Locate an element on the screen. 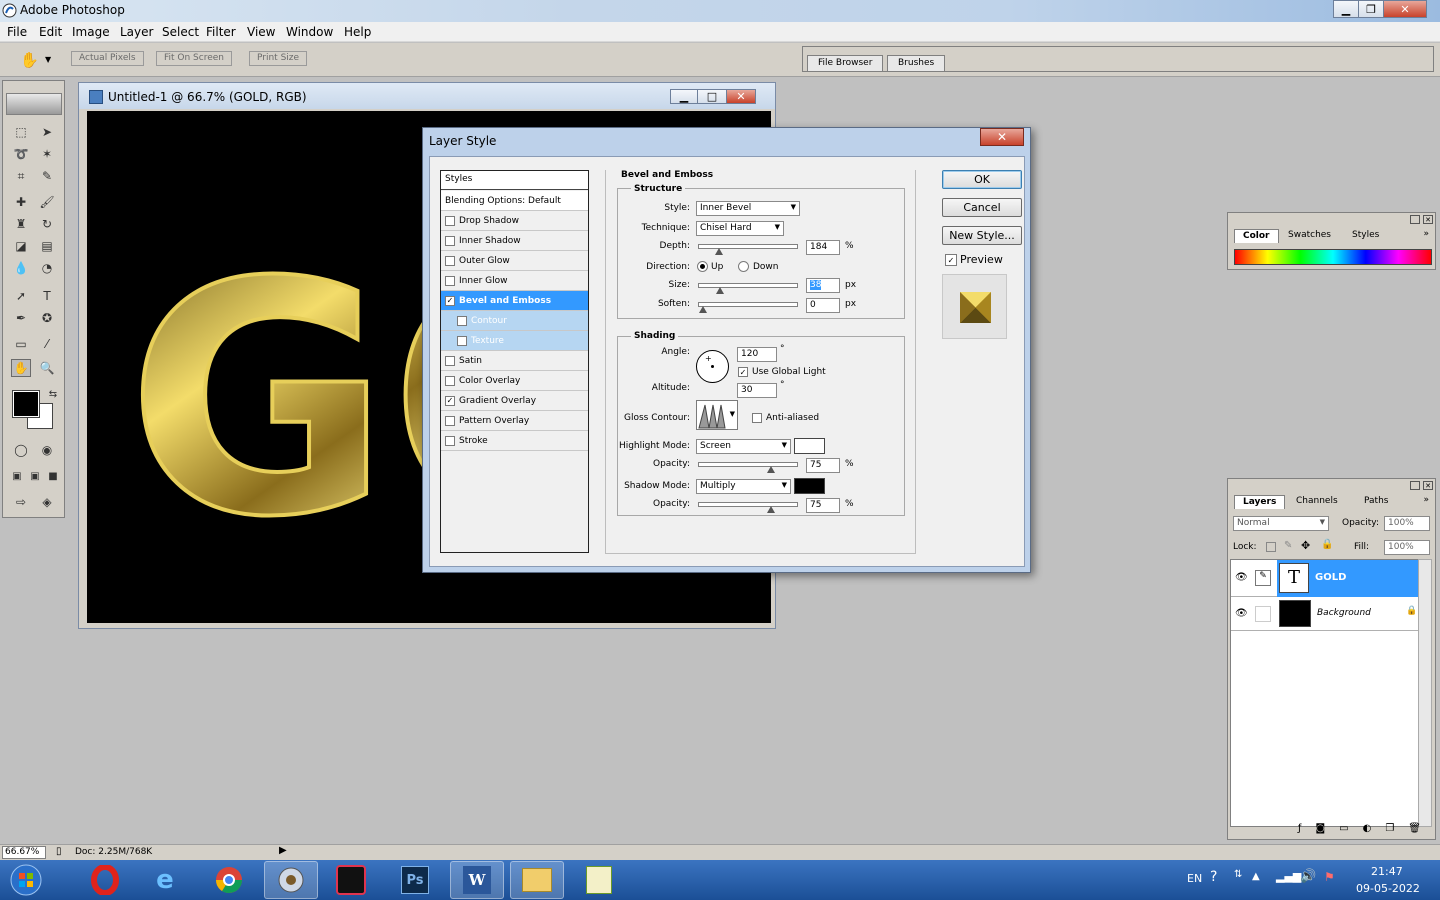 Image resolution: width=1440 pixels, height=900 pixels. gloss-contour-picker: ▼ is located at coordinates (717, 415).